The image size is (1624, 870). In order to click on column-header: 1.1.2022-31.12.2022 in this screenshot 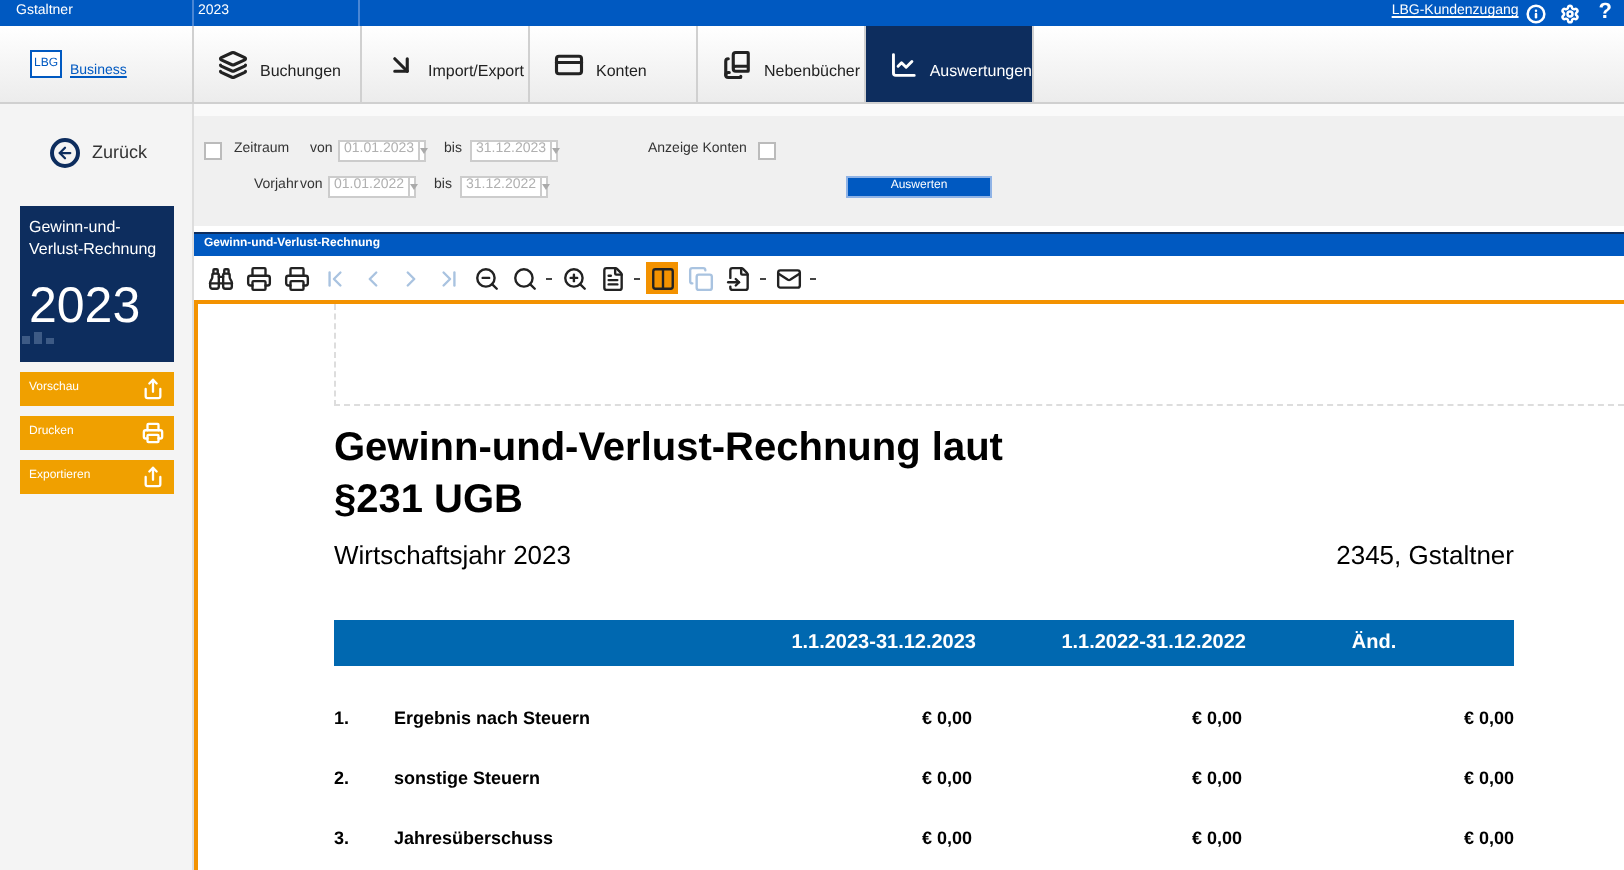, I will do `click(1154, 643)`.